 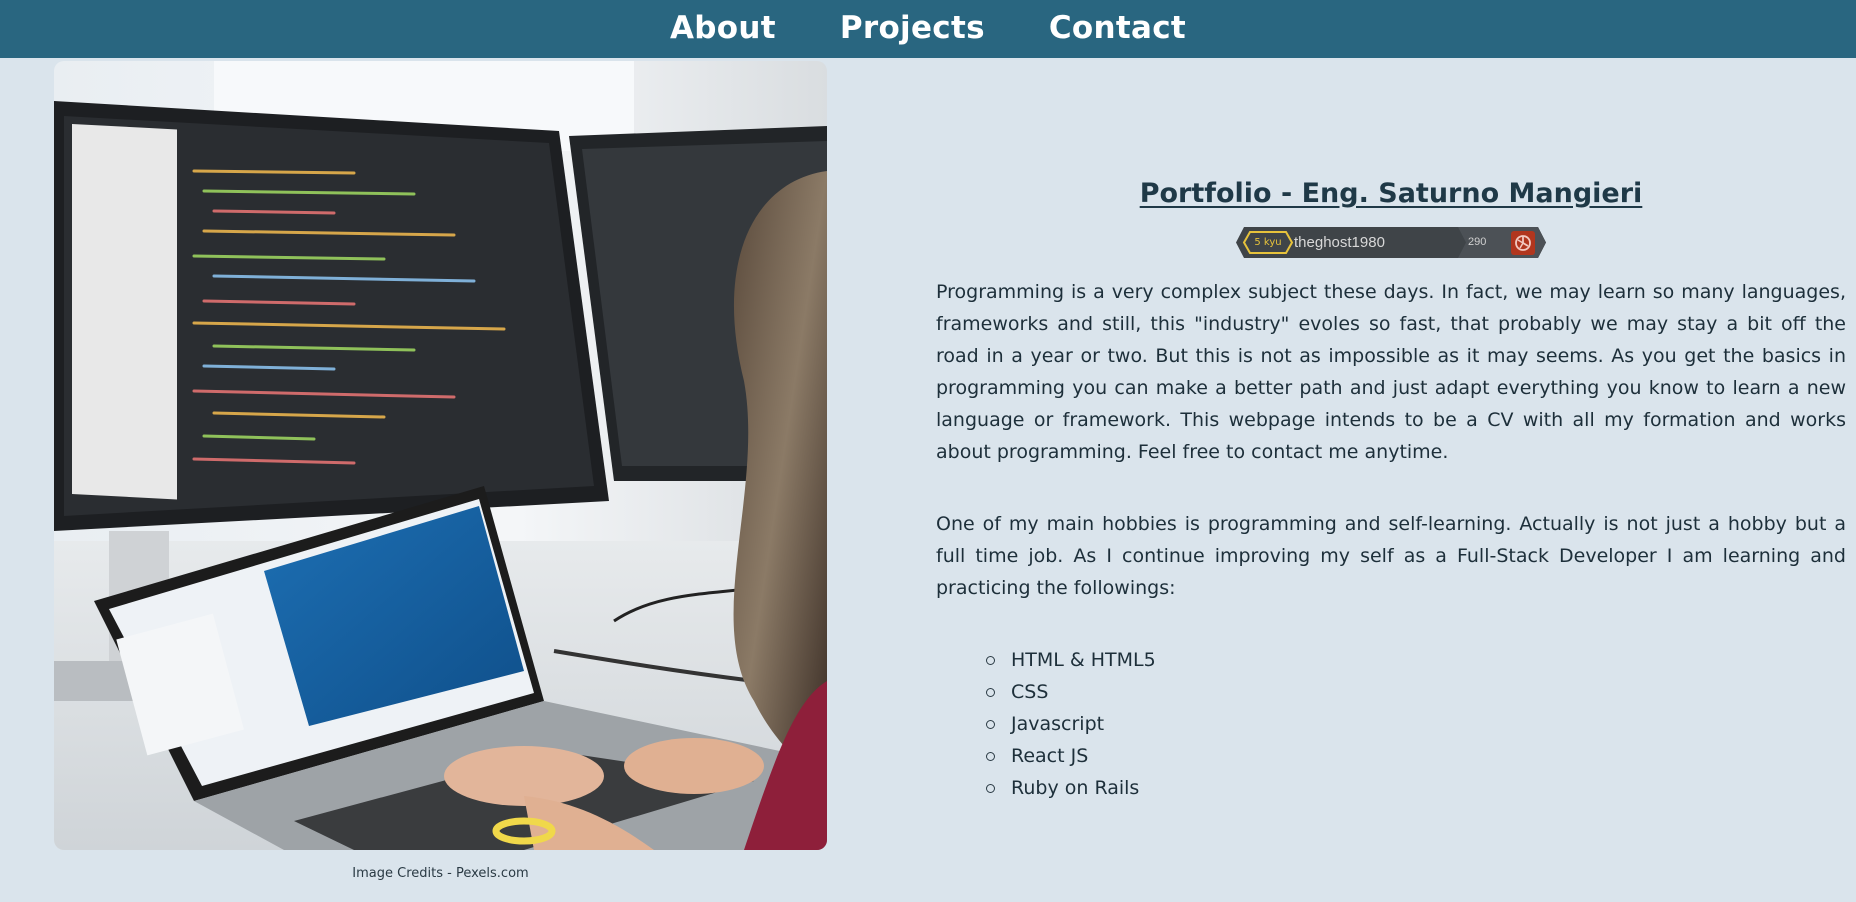 I want to click on skill-label: HTML & HTML5, so click(x=1083, y=660).